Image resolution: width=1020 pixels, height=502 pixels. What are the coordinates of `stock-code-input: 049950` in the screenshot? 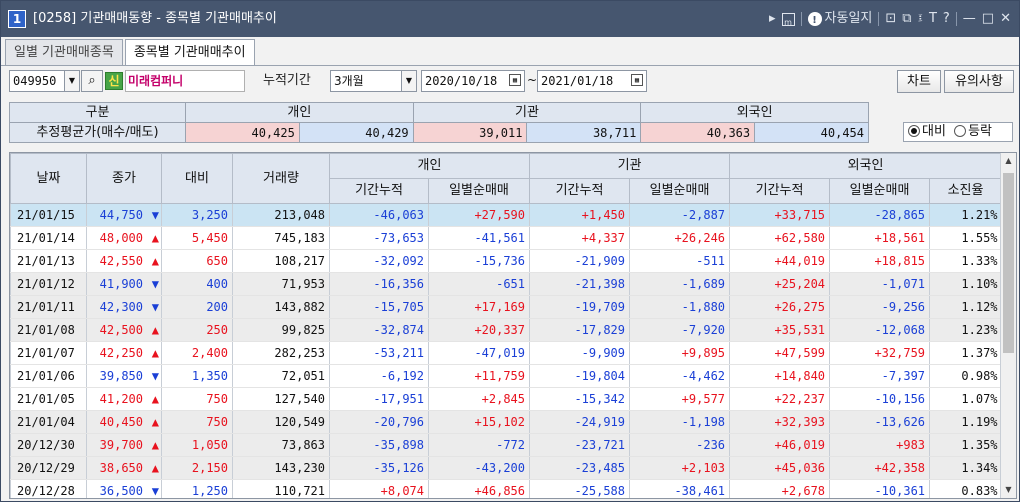 It's located at (37, 81).